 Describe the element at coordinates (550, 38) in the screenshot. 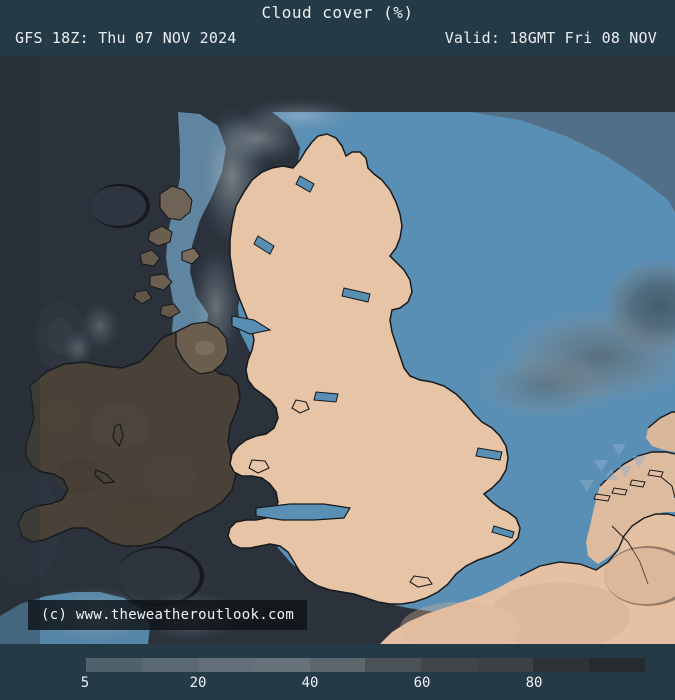

I see `valid-time-label: Valid: 18GMT Fri 08 NOV` at that location.